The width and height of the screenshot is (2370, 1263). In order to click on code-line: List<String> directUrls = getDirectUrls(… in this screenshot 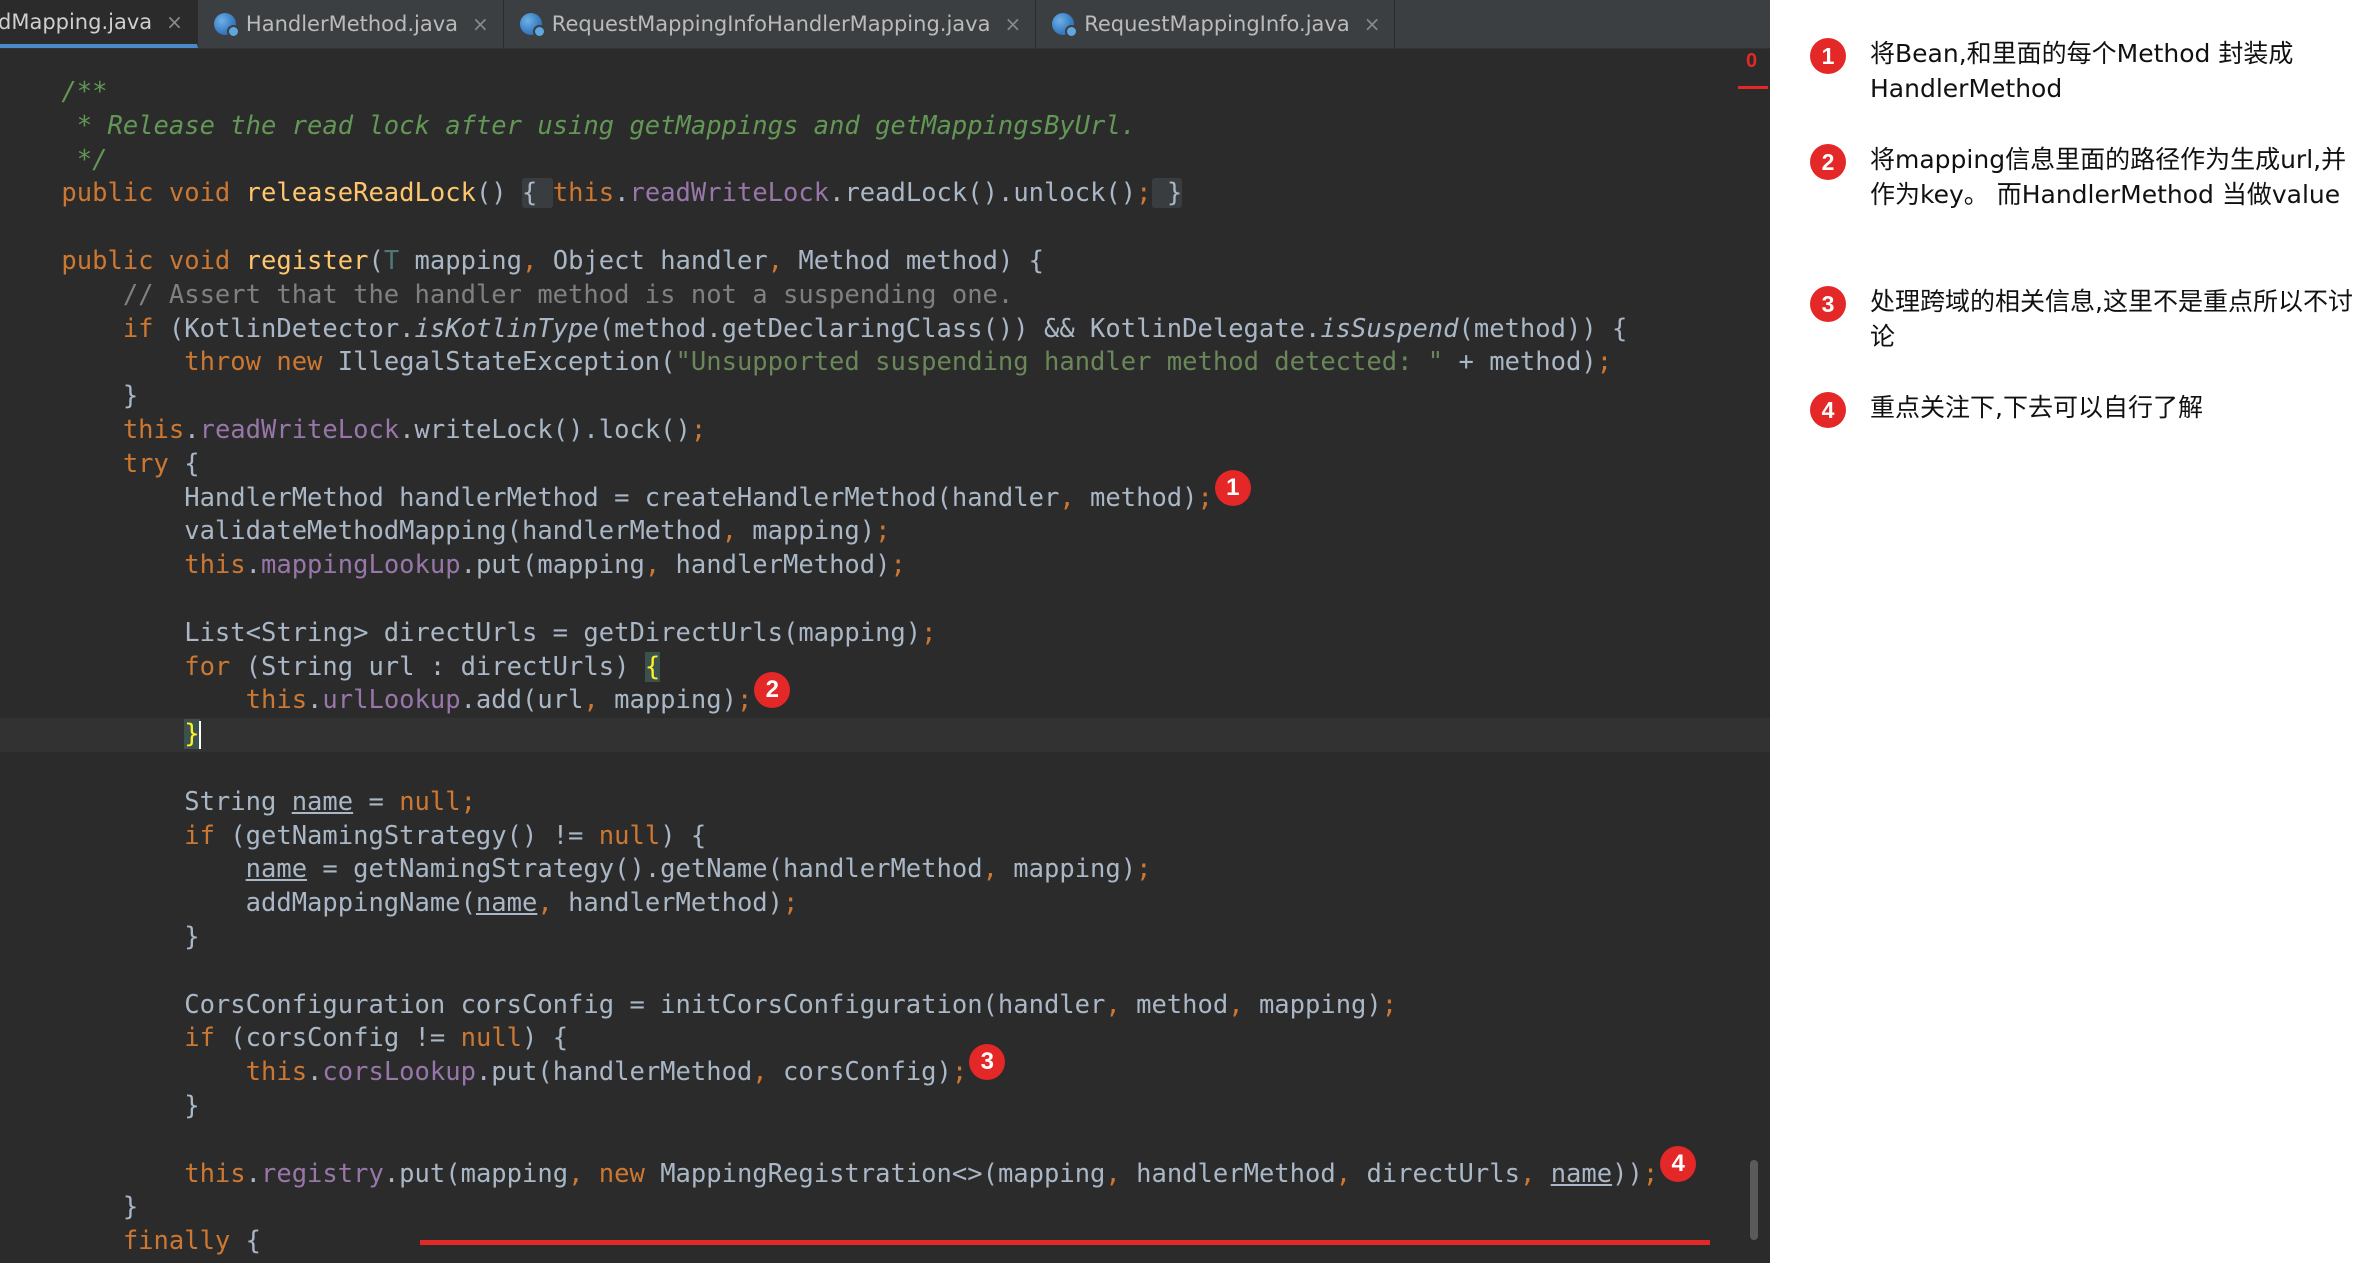, I will do `click(885, 634)`.